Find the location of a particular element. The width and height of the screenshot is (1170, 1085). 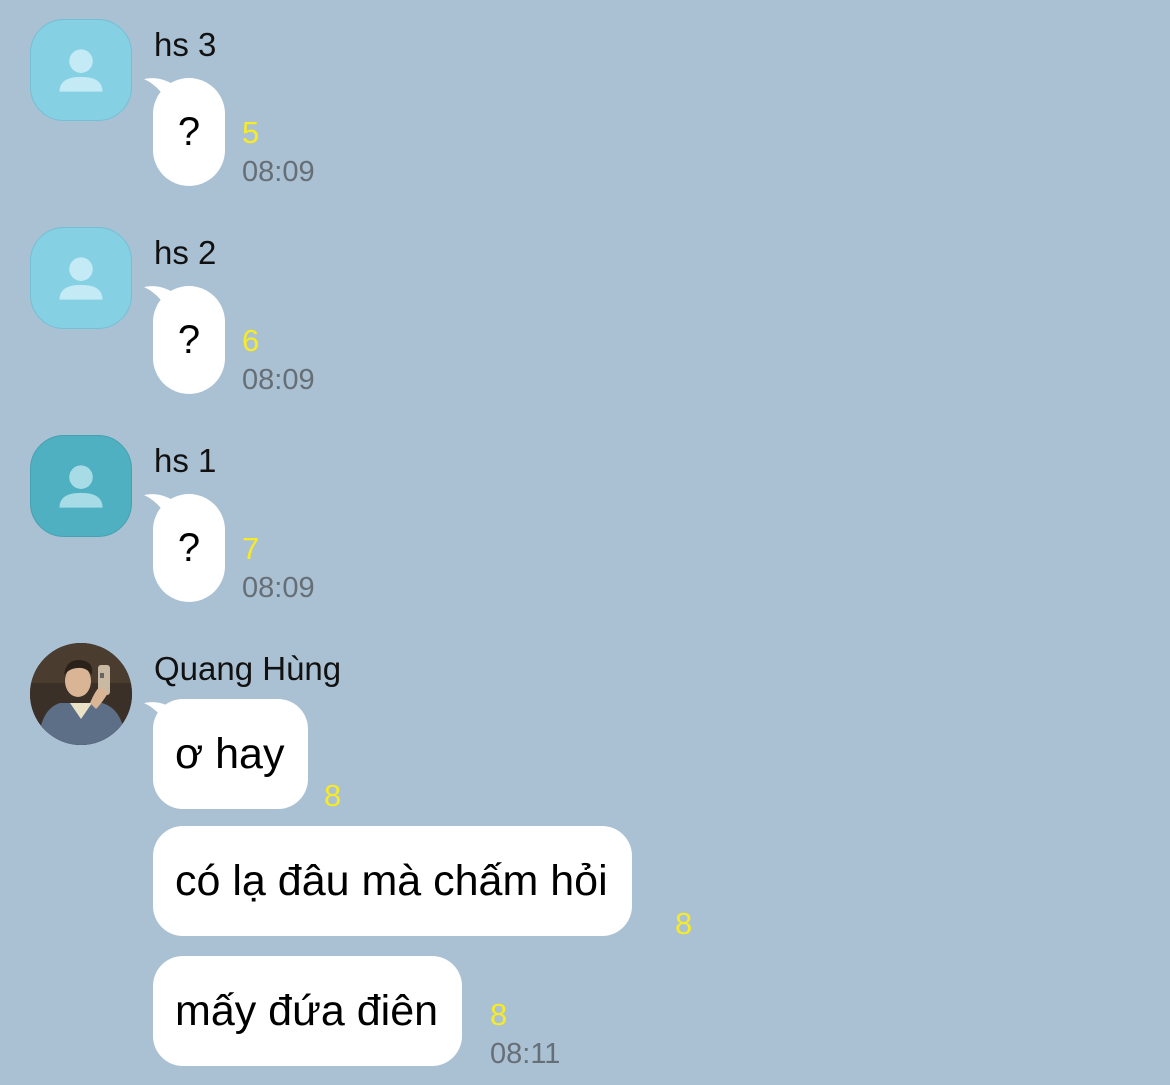

unread-count: 6 is located at coordinates (251, 340).